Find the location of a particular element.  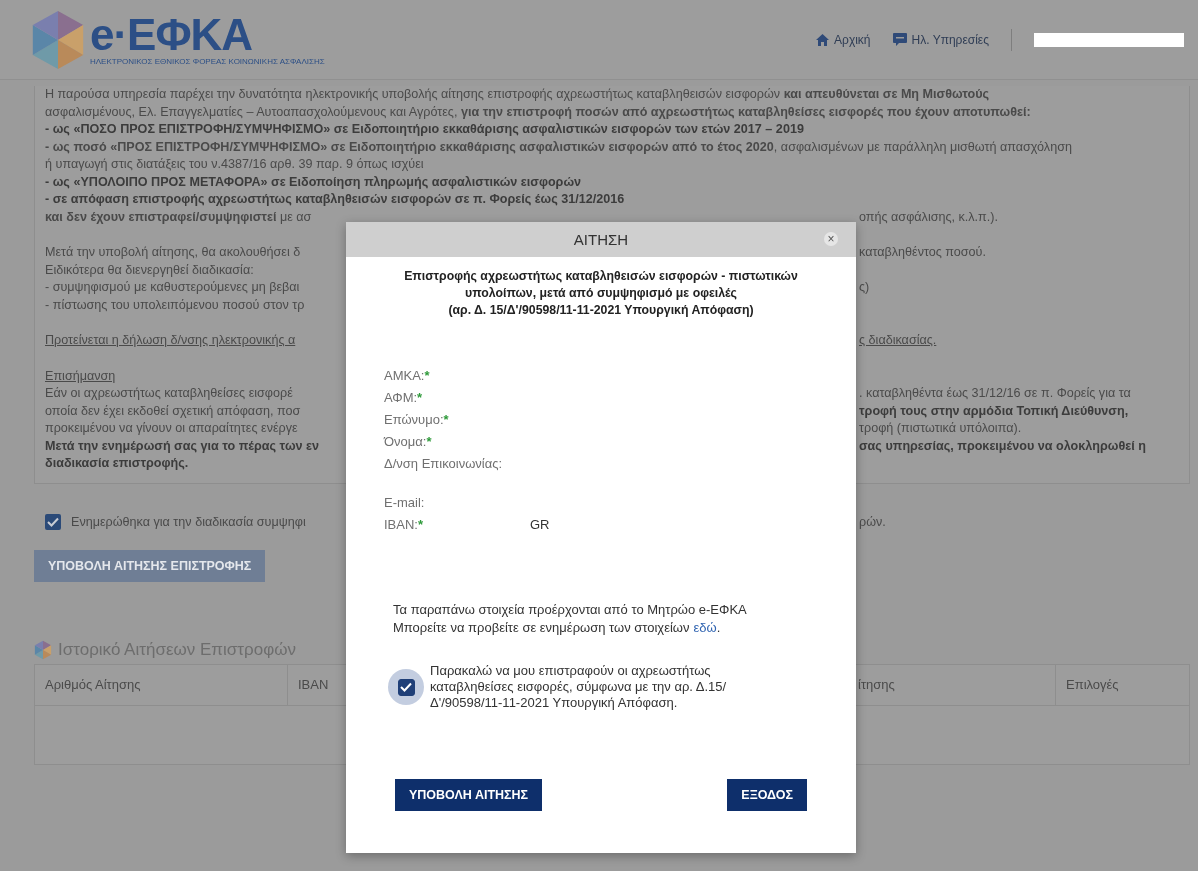

email-link: Προτείνεται η δήλωση δ/νσης ηλεκτρονικής α is located at coordinates (196, 341).